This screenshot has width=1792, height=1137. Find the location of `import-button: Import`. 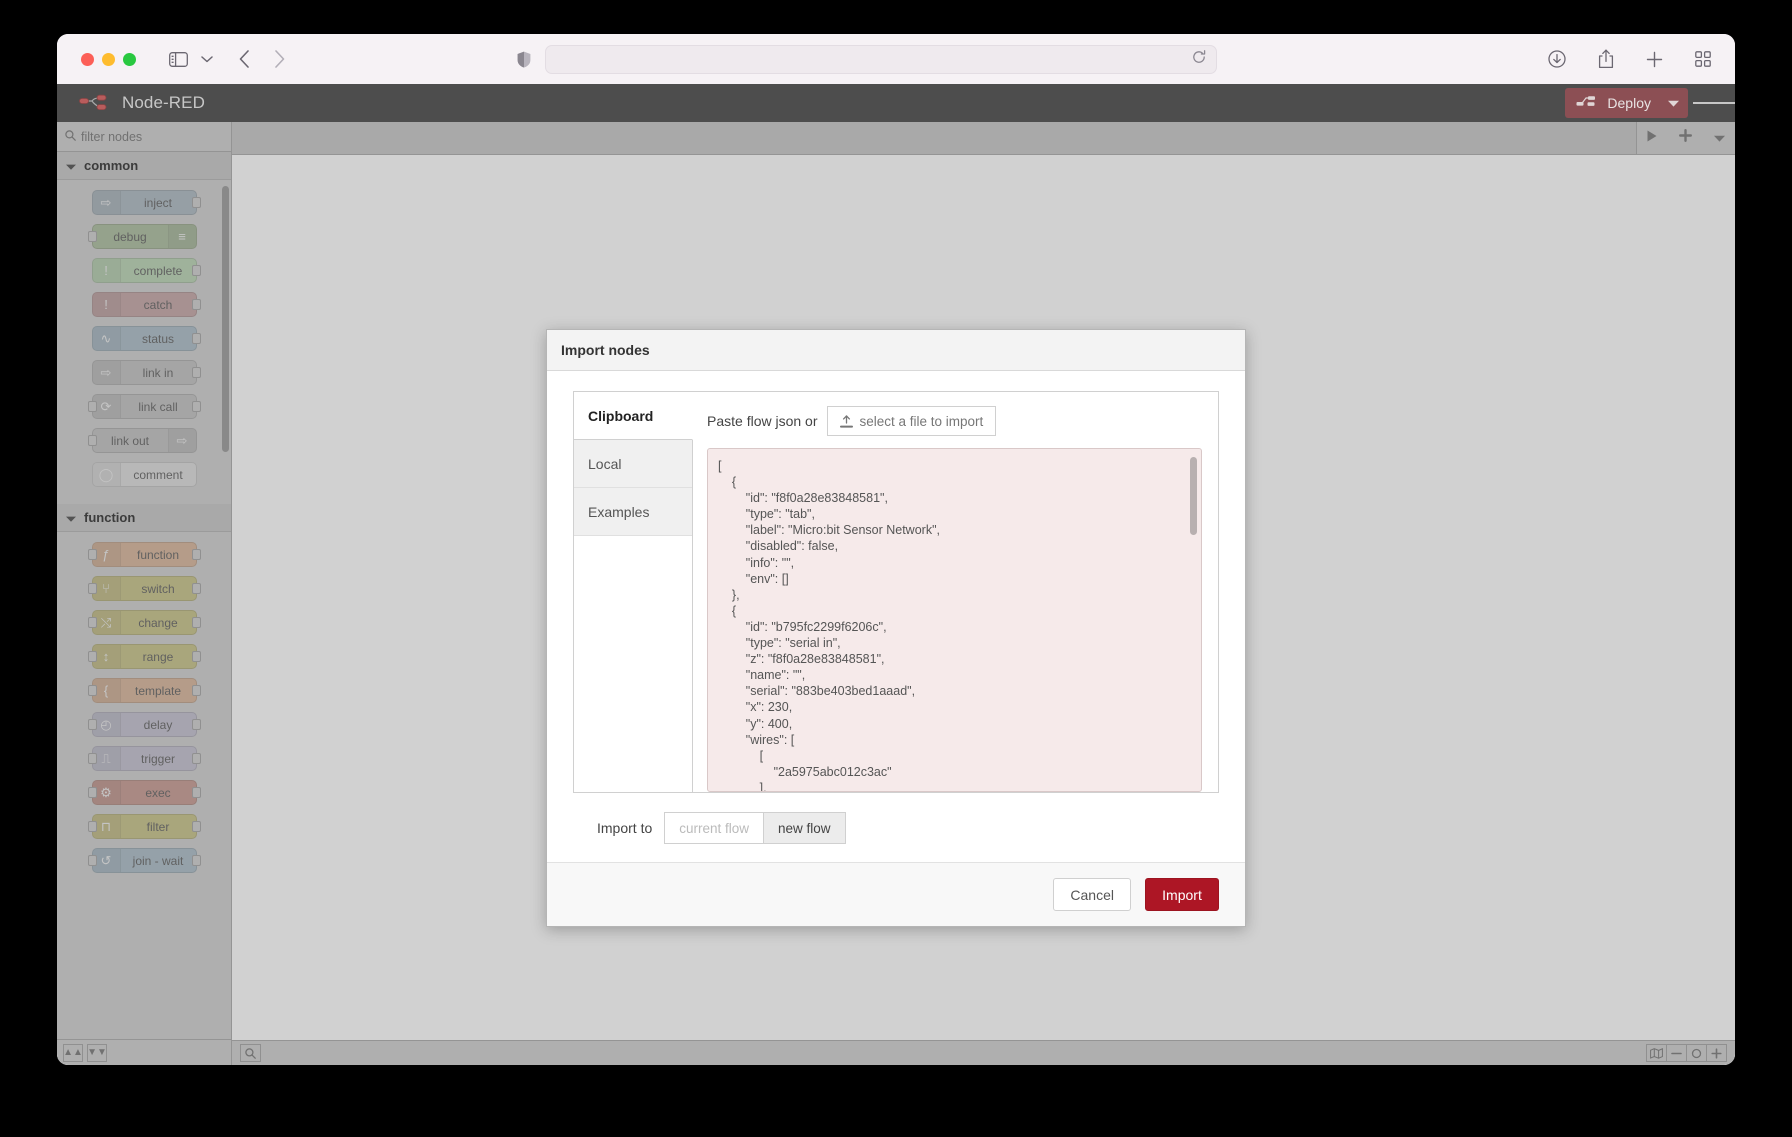

import-button: Import is located at coordinates (1182, 894).